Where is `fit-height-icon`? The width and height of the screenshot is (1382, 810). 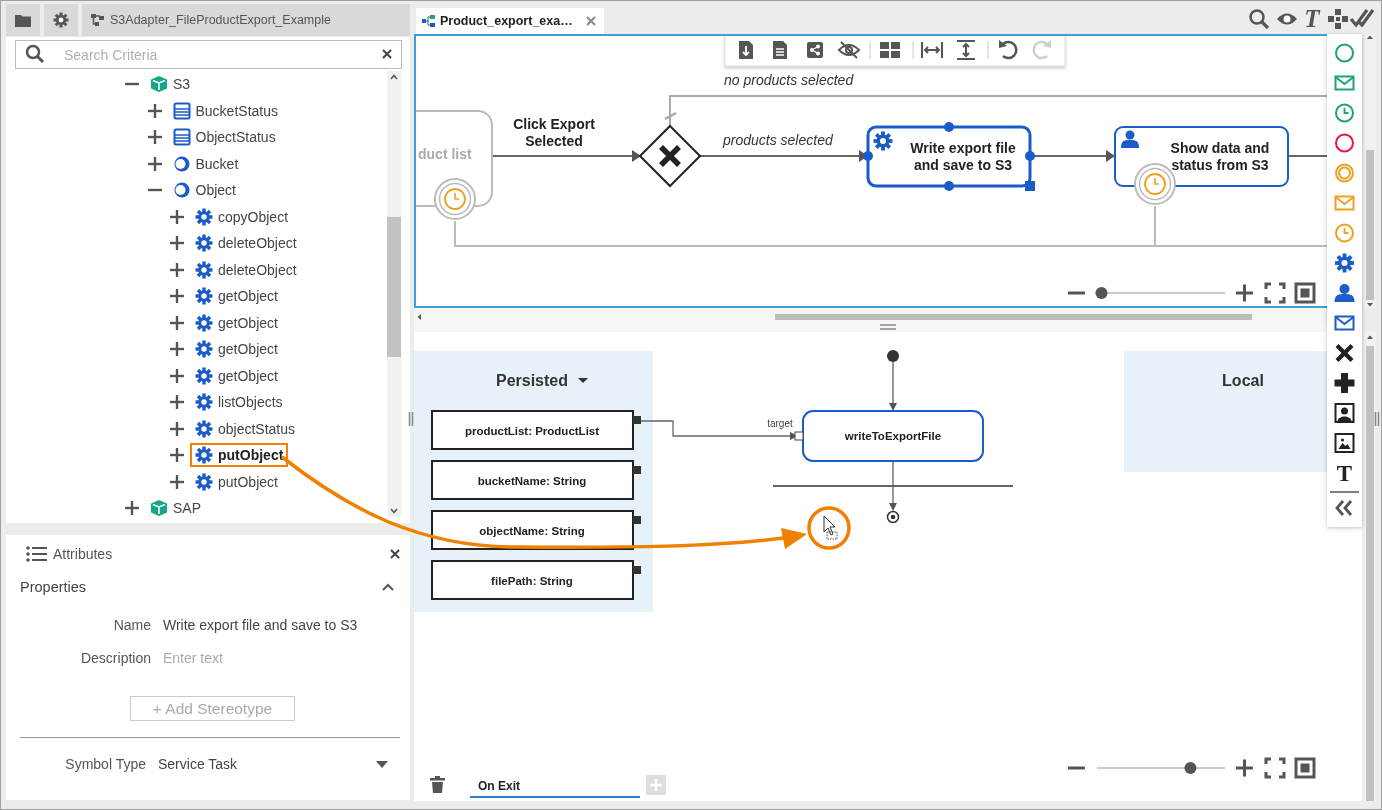 fit-height-icon is located at coordinates (966, 50).